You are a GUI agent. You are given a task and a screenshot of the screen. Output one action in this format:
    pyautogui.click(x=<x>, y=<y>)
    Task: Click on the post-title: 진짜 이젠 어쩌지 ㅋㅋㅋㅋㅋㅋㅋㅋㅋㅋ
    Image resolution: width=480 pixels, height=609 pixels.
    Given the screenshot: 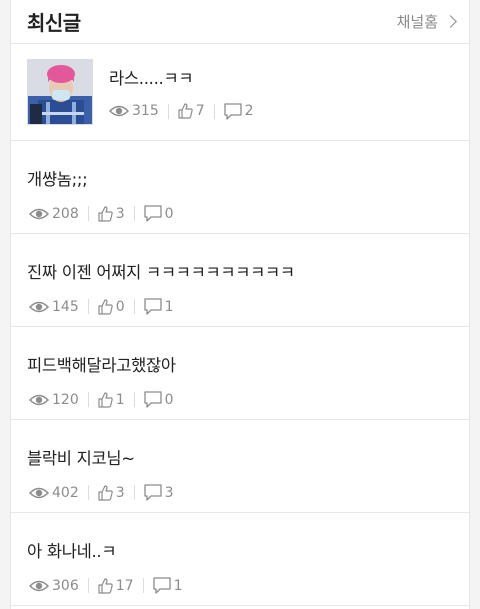 What is the action you would take?
    pyautogui.click(x=161, y=272)
    